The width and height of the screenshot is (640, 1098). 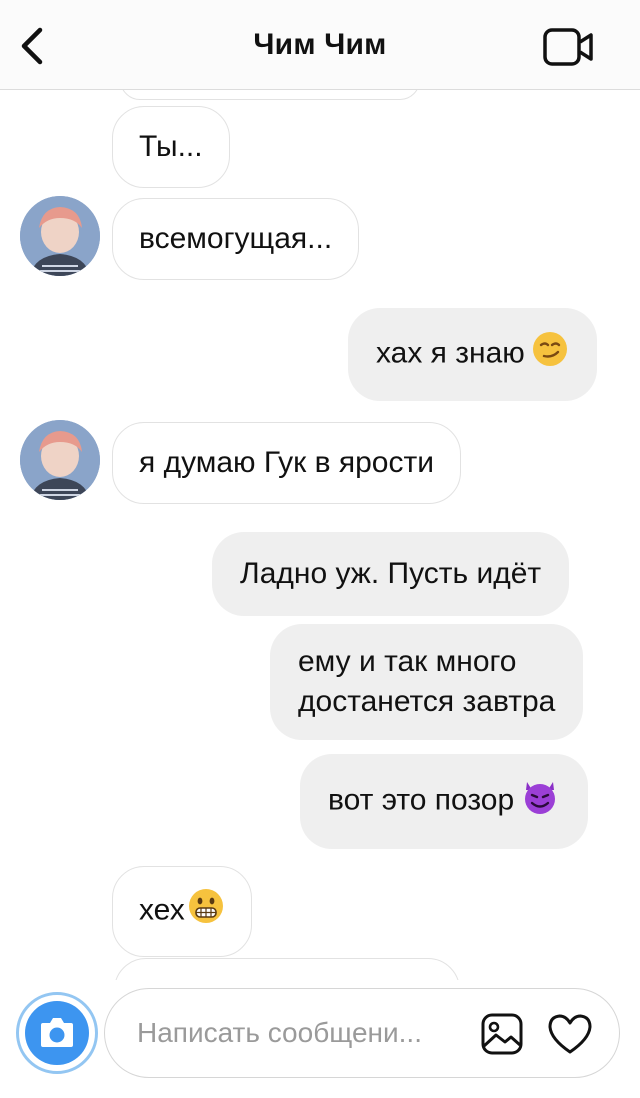 I want to click on outgoing-message: Ладно уж. Пусть идёт, so click(x=391, y=574).